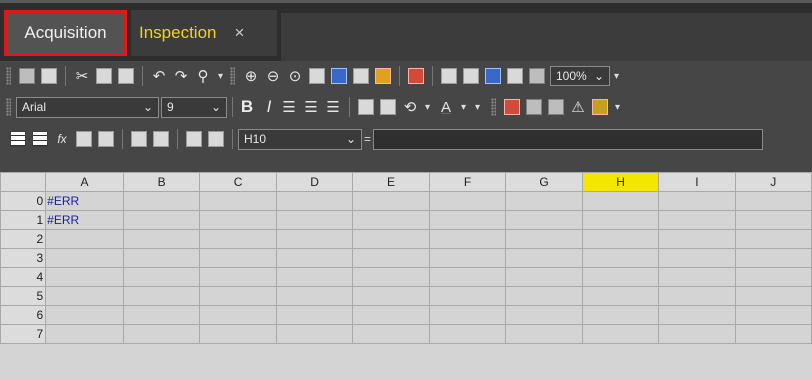 The image size is (812, 380). What do you see at coordinates (449, 76) in the screenshot?
I see `insert-rows-icon` at bounding box center [449, 76].